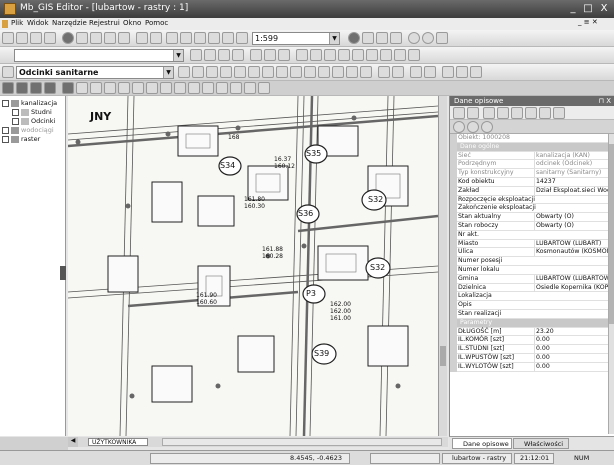 The image size is (614, 465). What do you see at coordinates (384, 72) in the screenshot?
I see `draw-15-icon` at bounding box center [384, 72].